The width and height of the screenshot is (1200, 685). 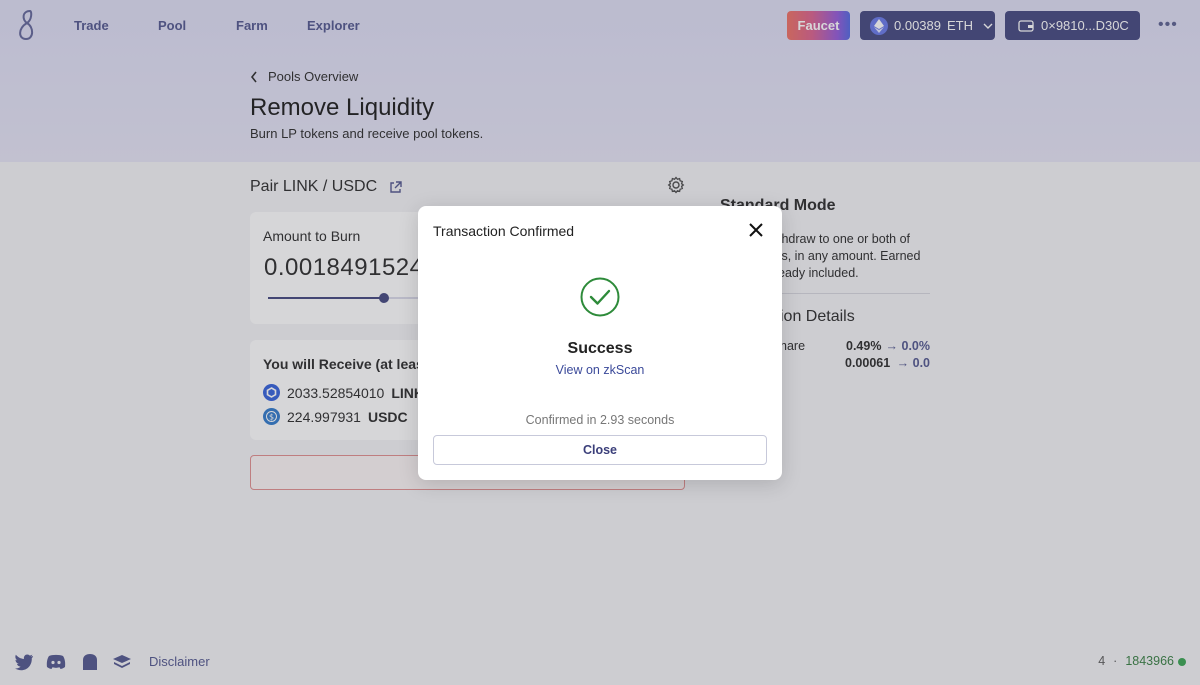 What do you see at coordinates (600, 420) in the screenshot?
I see `confirmation-time: Confirmed in 2.93 seconds` at bounding box center [600, 420].